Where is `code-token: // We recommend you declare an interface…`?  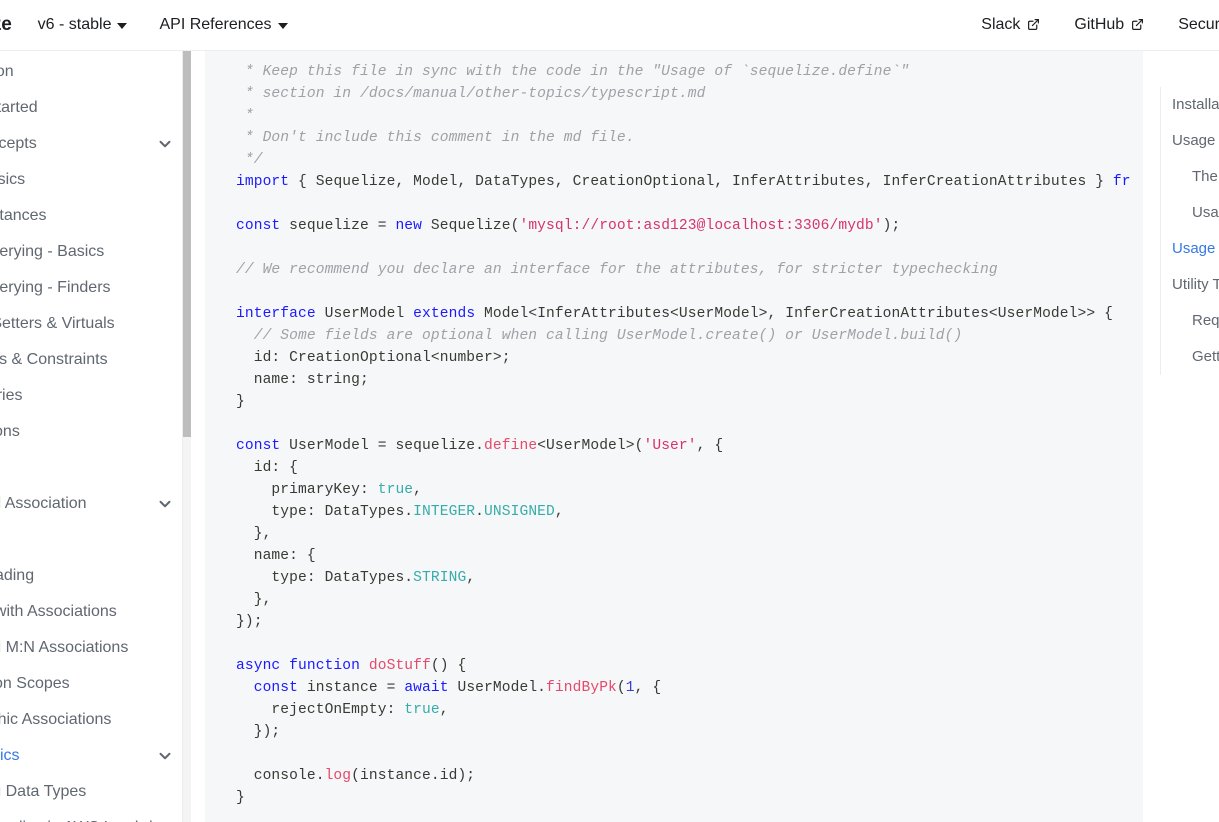
code-token: // We recommend you declare an interface… is located at coordinates (617, 270).